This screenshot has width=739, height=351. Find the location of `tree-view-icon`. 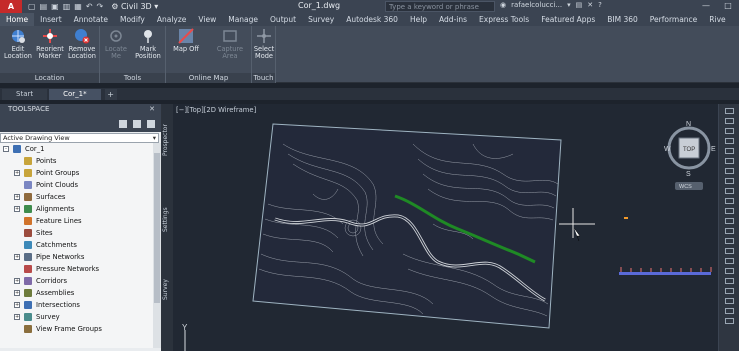

tree-view-icon is located at coordinates (123, 123).